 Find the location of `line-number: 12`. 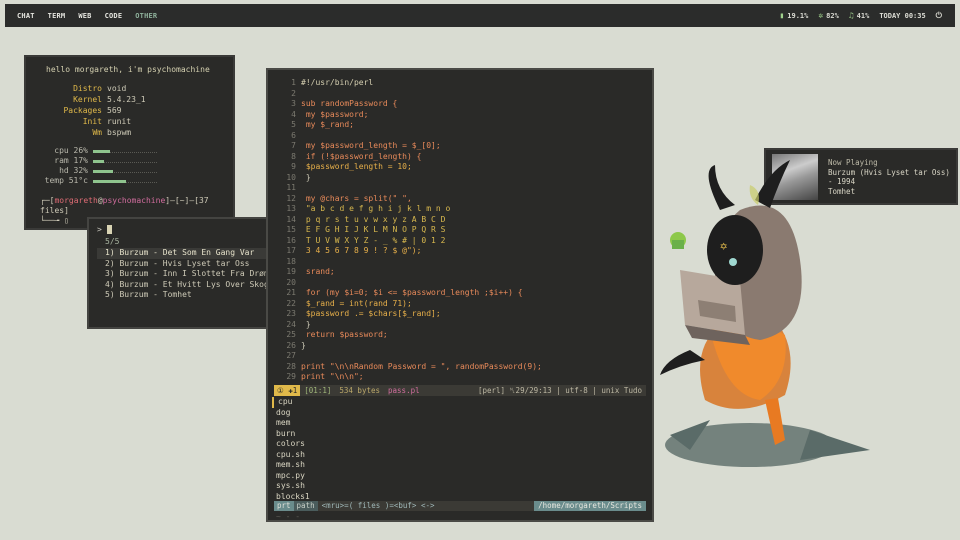

line-number: 12 is located at coordinates (291, 198).